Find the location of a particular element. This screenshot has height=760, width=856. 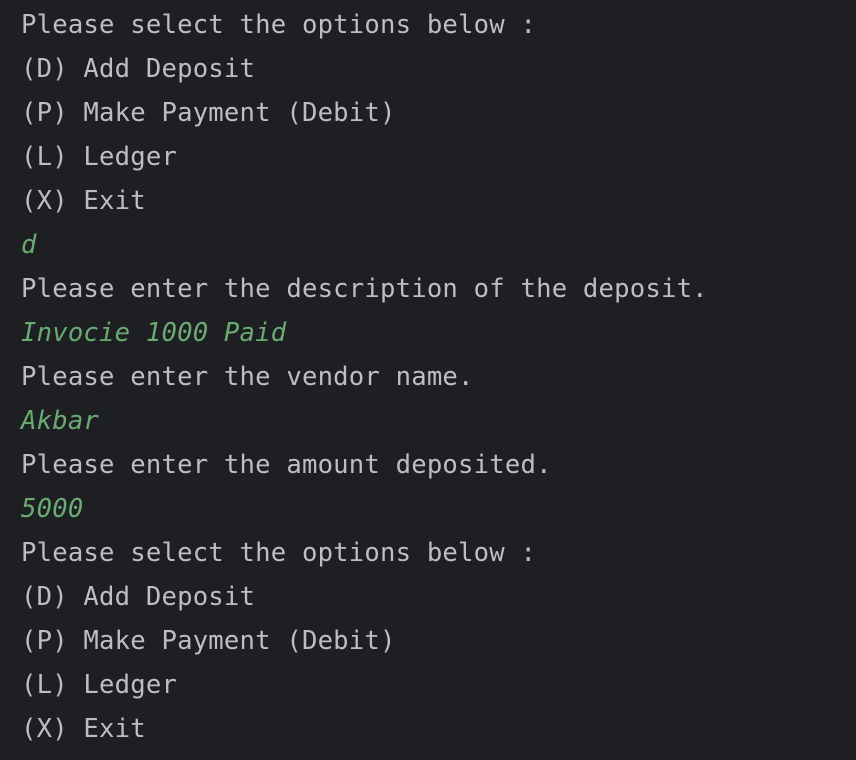

user-input-description: Invocie 1000 Paid is located at coordinates (154, 333).